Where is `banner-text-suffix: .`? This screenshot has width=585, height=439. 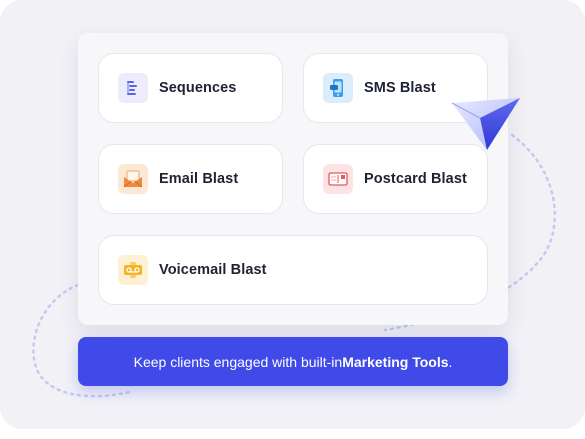 banner-text-suffix: . is located at coordinates (450, 361).